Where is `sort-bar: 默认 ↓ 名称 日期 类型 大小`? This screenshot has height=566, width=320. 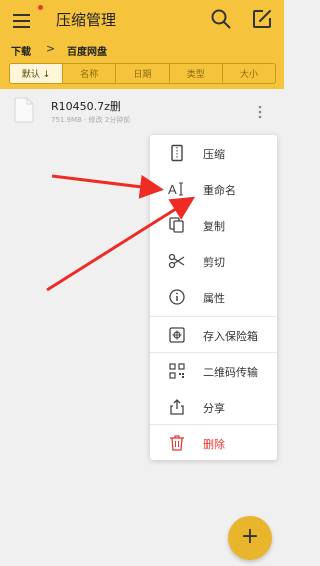 sort-bar: 默认 ↓ 名称 日期 类型 大小 is located at coordinates (142, 74).